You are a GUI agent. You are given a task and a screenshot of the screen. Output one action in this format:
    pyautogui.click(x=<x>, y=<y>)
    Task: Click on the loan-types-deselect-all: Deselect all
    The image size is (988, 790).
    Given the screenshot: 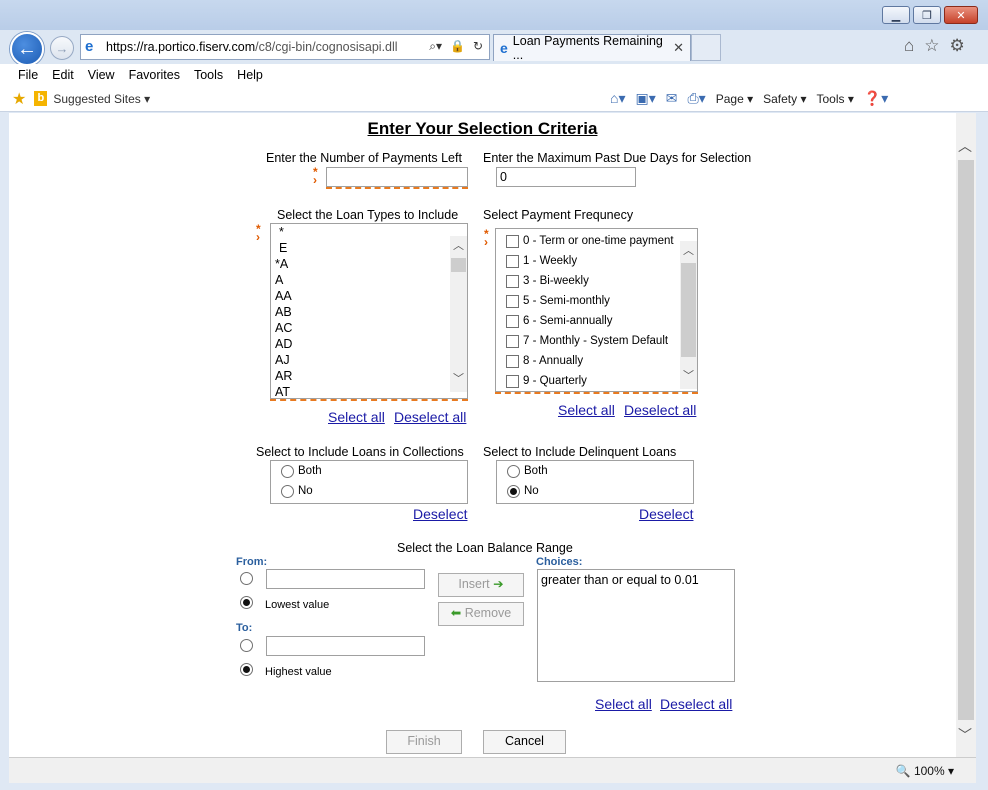 What is the action you would take?
    pyautogui.click(x=430, y=417)
    